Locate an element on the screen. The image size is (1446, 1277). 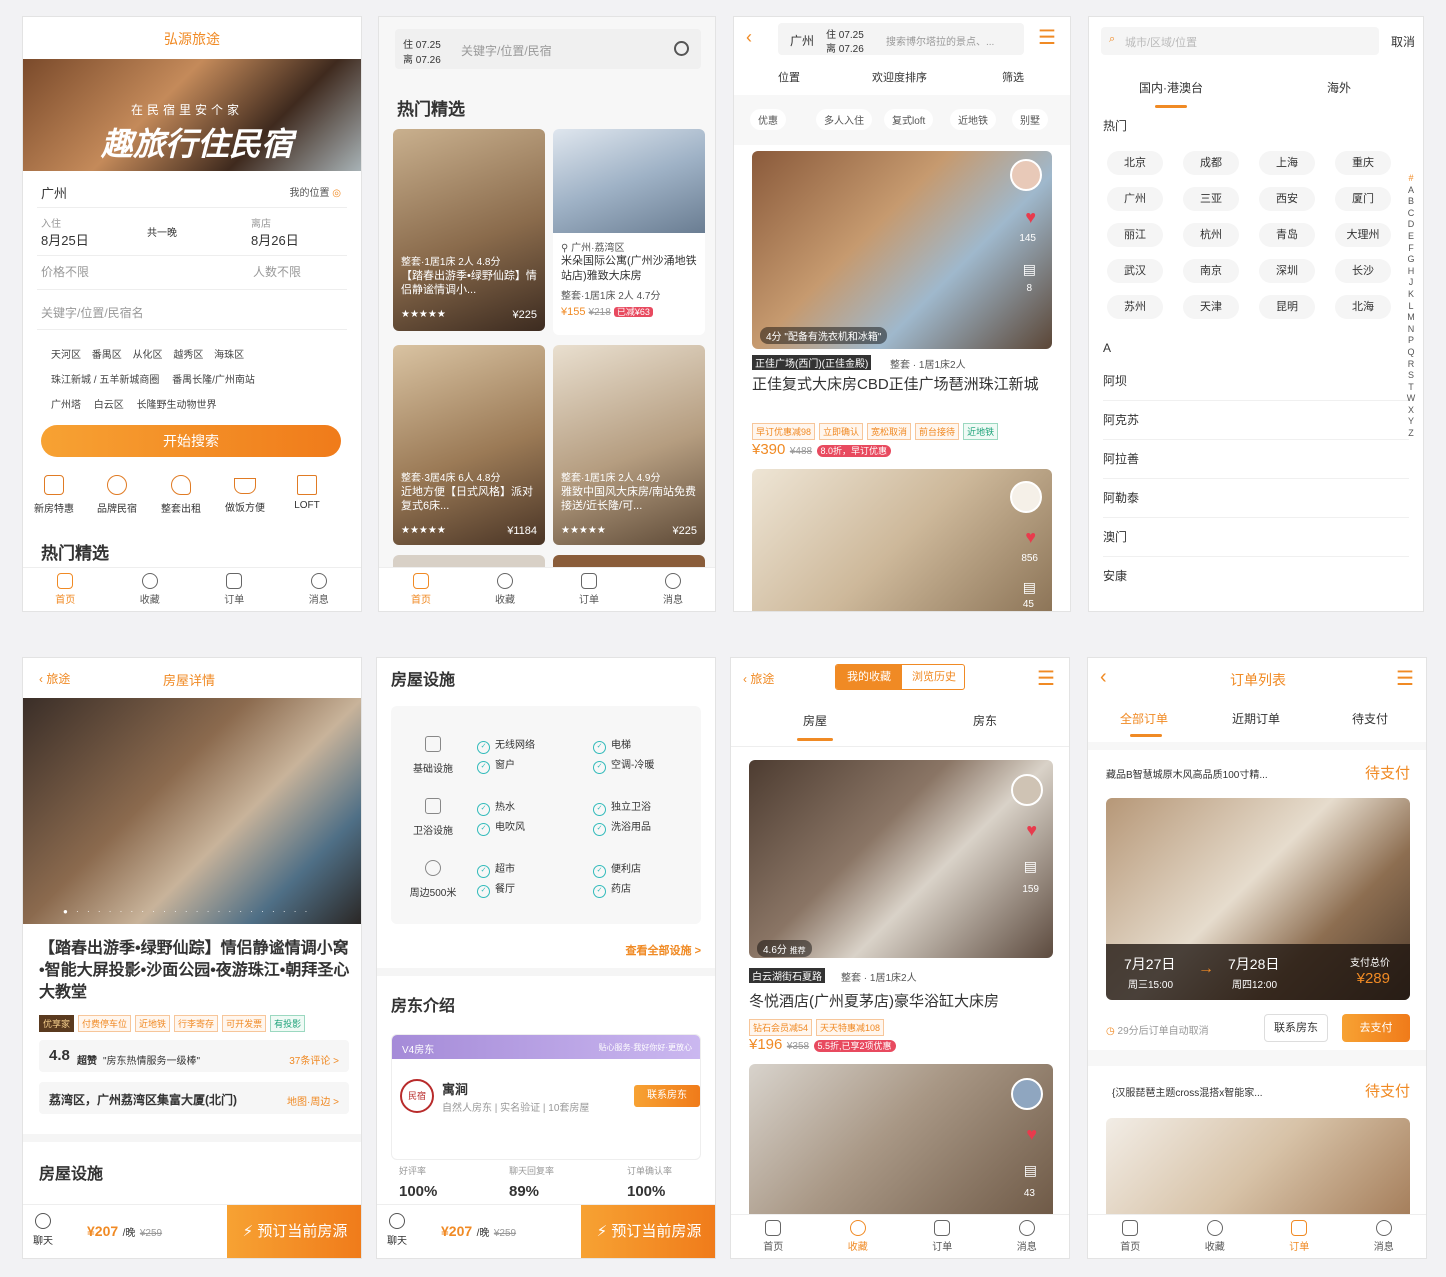
index-letter: P is located at coordinates (1411, 341).